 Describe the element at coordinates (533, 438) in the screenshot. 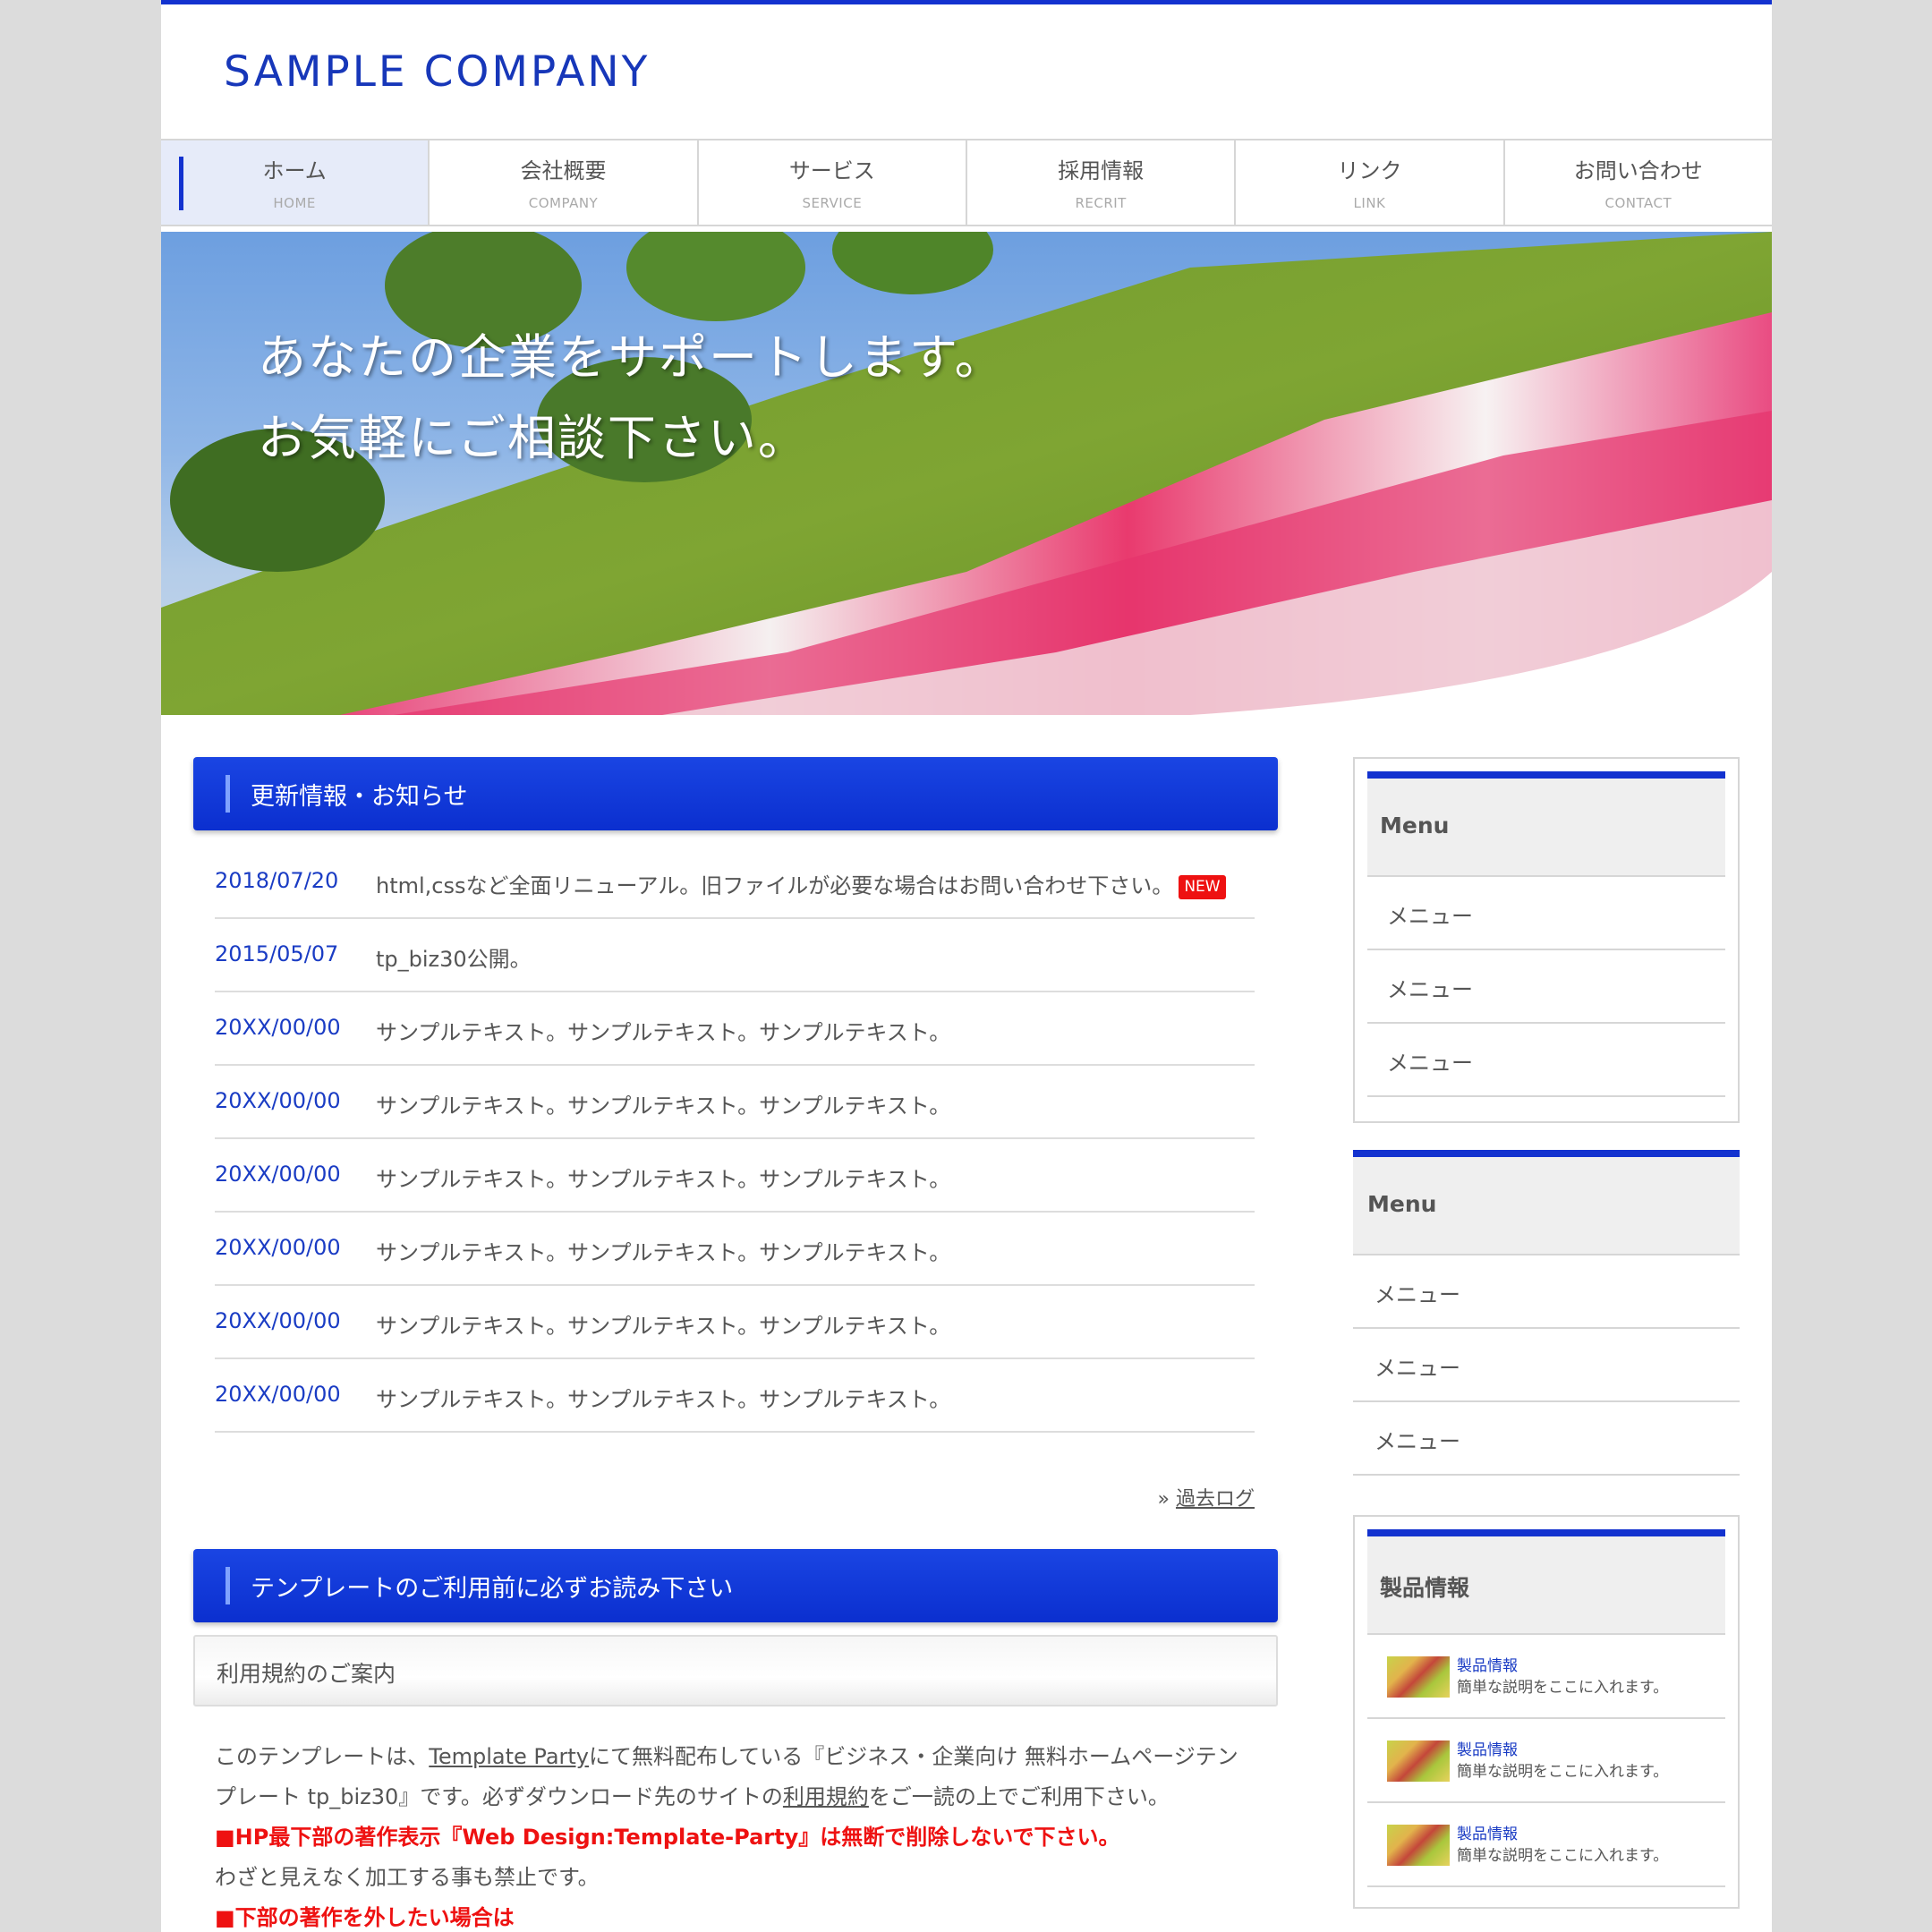

I see `hero-heading-line2: お気軽にご相談下さい。` at that location.